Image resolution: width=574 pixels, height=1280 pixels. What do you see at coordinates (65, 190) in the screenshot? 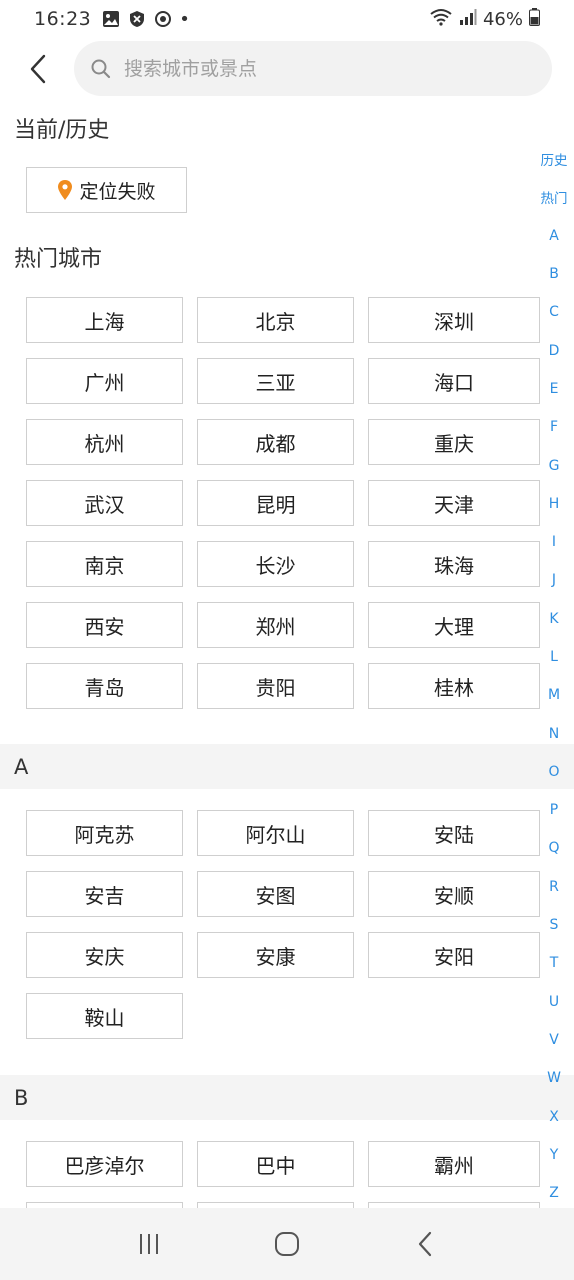
I see `location-pin-icon` at bounding box center [65, 190].